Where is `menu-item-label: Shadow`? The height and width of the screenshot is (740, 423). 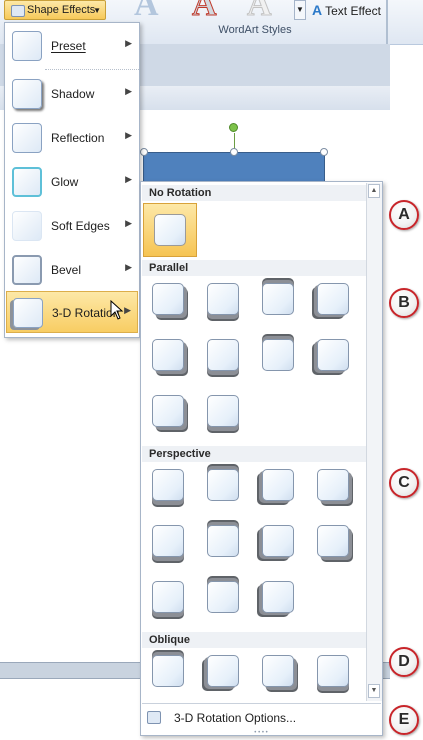 menu-item-label: Shadow is located at coordinates (73, 94).